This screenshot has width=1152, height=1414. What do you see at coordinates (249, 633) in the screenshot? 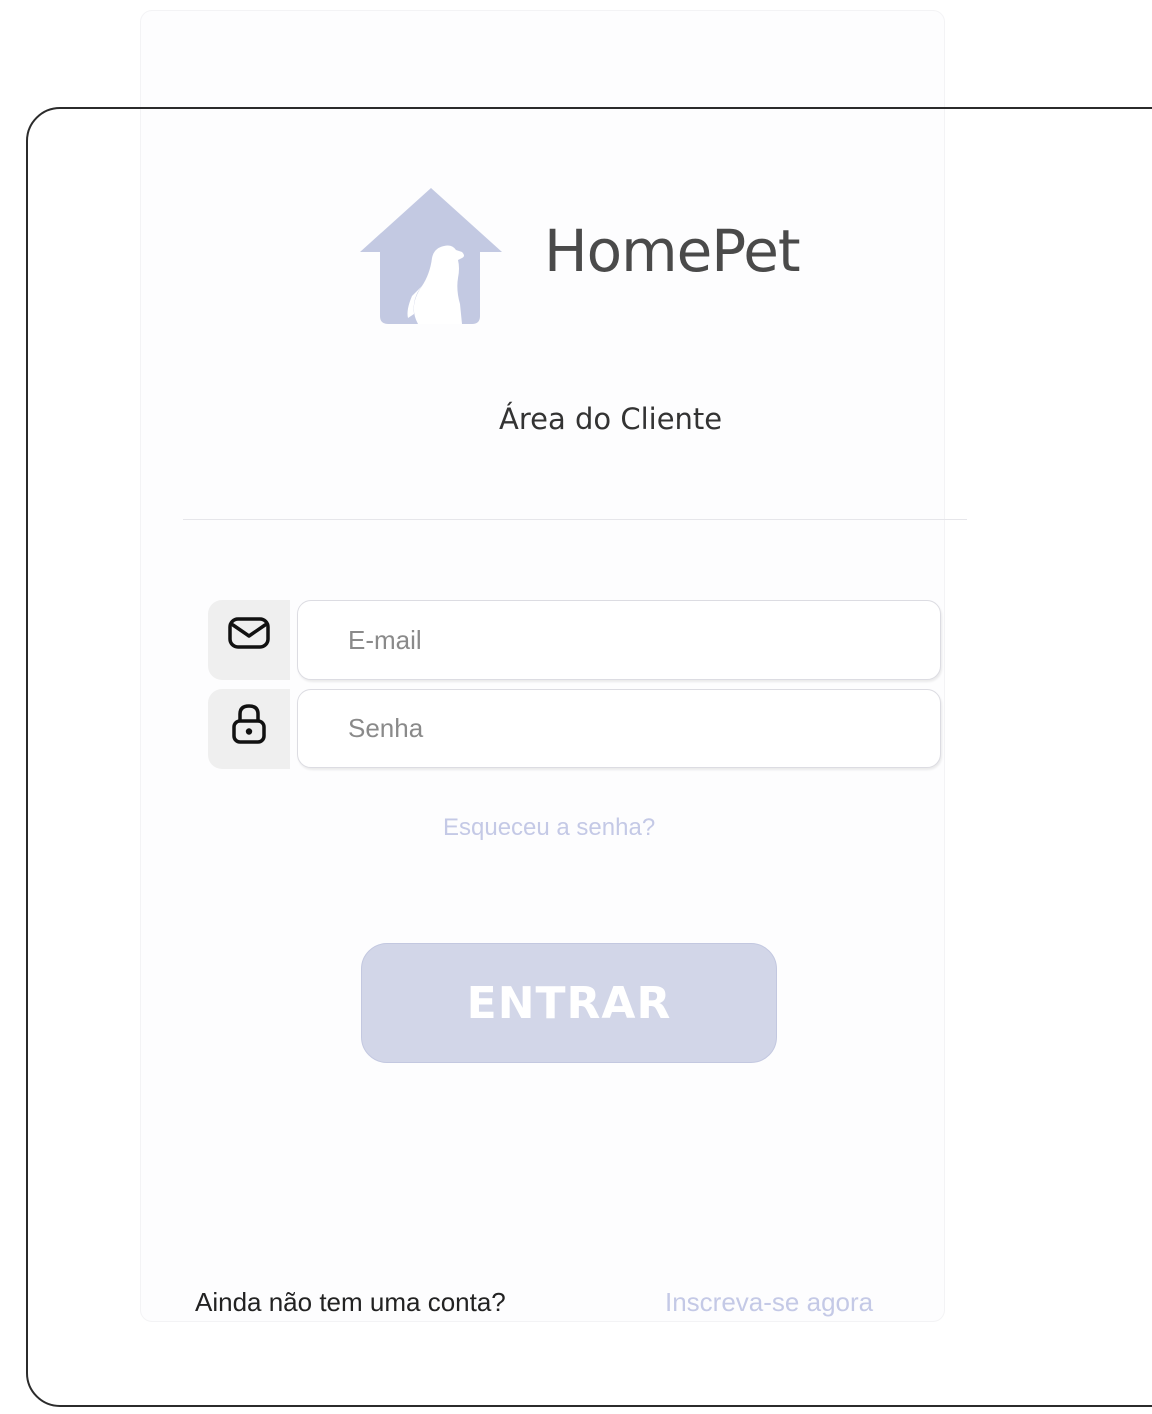
I see `envelope-icon` at bounding box center [249, 633].